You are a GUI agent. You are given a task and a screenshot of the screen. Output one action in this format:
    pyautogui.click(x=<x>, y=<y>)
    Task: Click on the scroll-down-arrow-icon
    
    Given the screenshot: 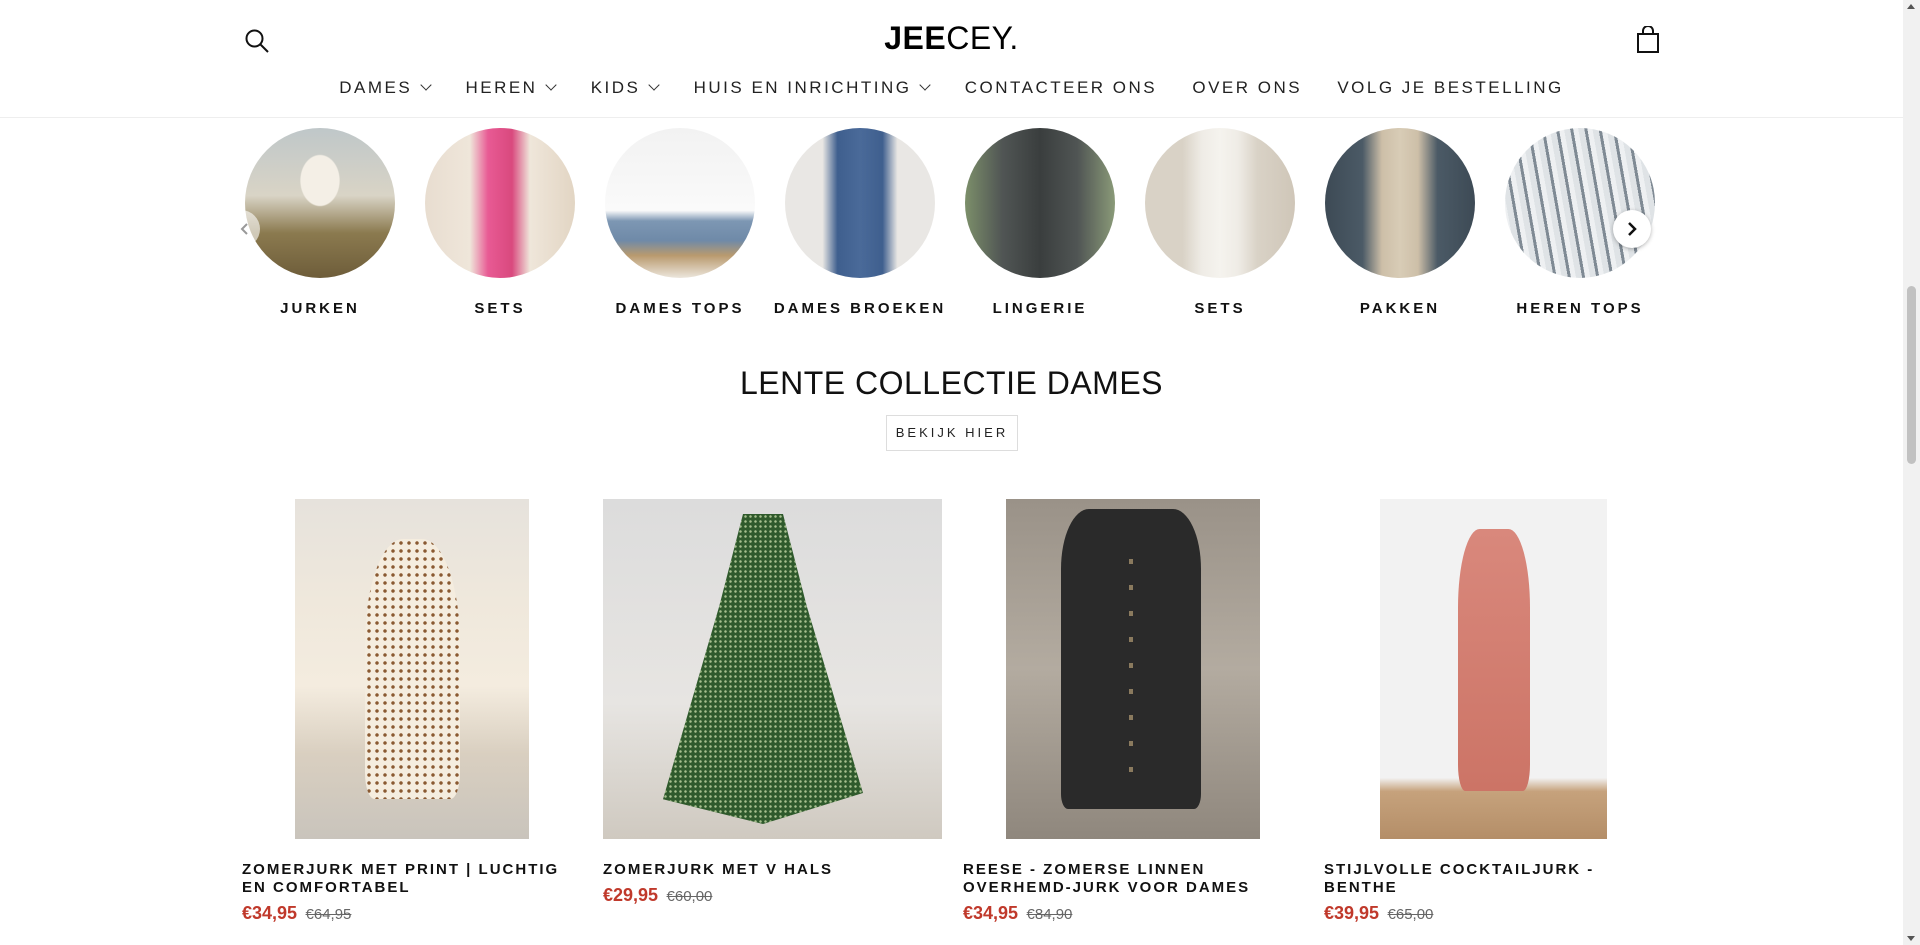 What is the action you would take?
    pyautogui.click(x=1911, y=938)
    